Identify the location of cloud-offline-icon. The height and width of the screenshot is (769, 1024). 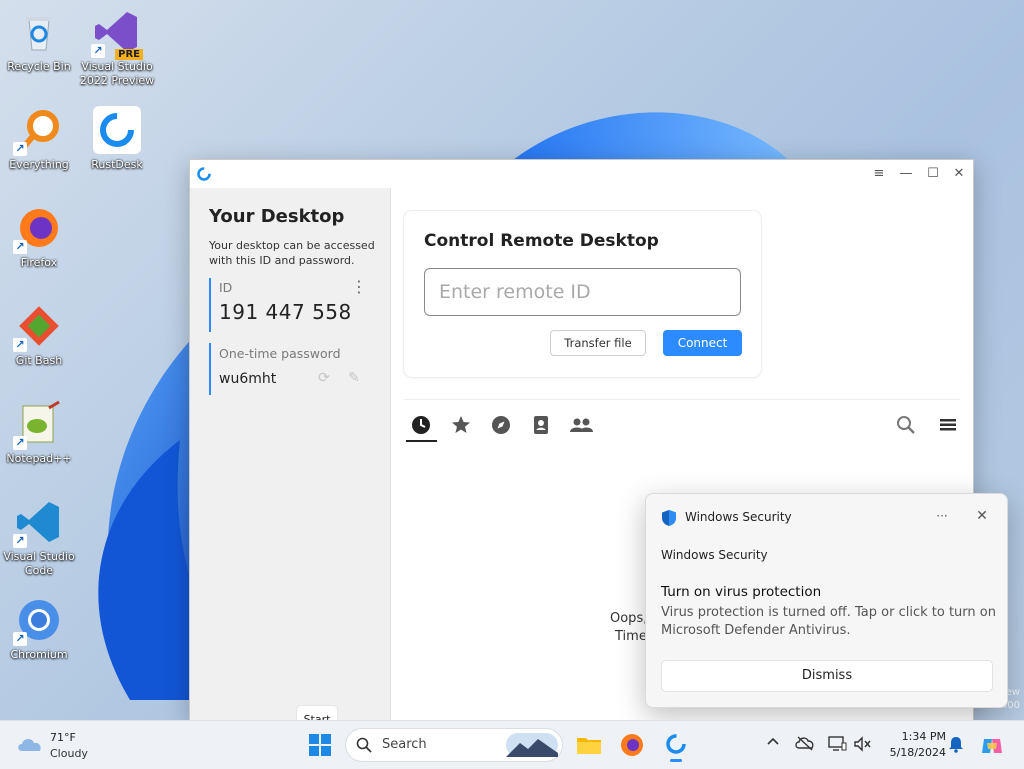
(805, 745).